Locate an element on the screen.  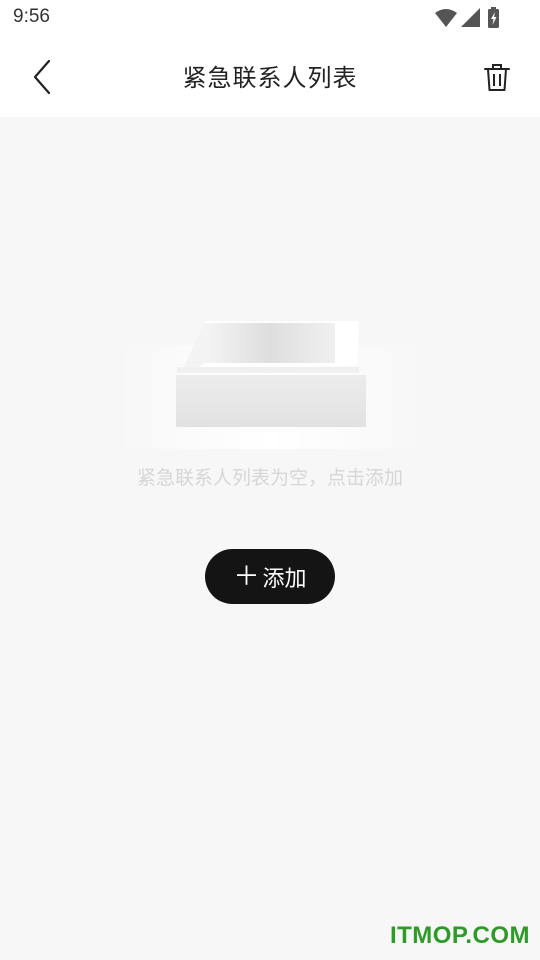
plus-icon: ＋ is located at coordinates (246, 576).